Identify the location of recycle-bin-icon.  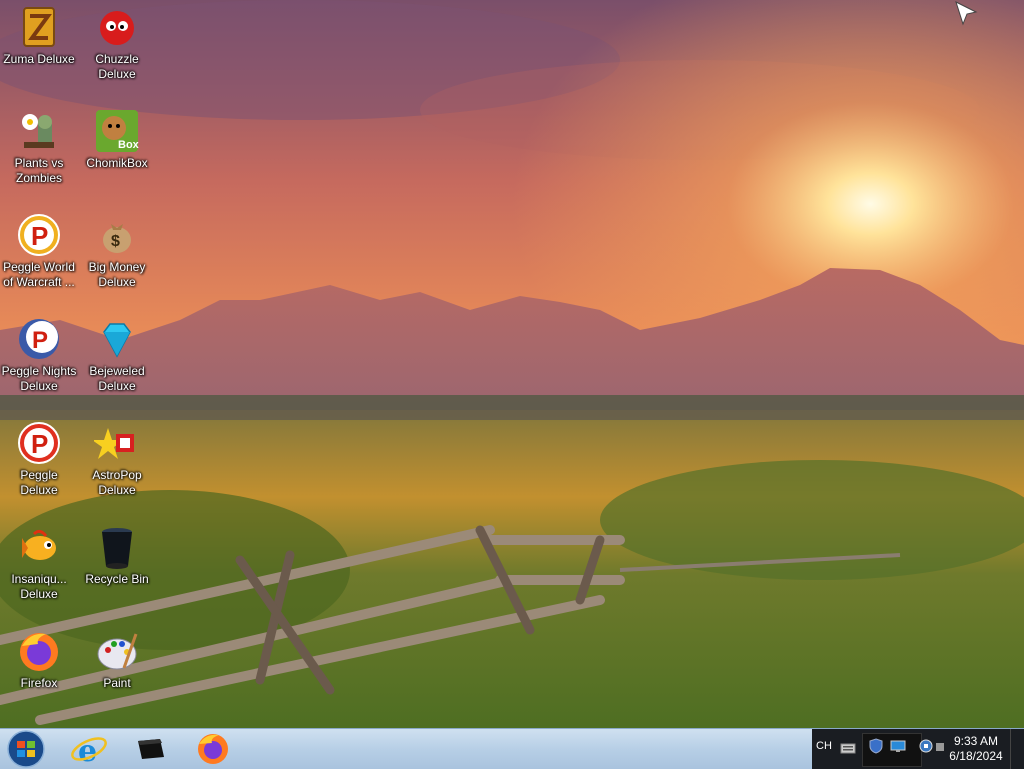
(117, 548).